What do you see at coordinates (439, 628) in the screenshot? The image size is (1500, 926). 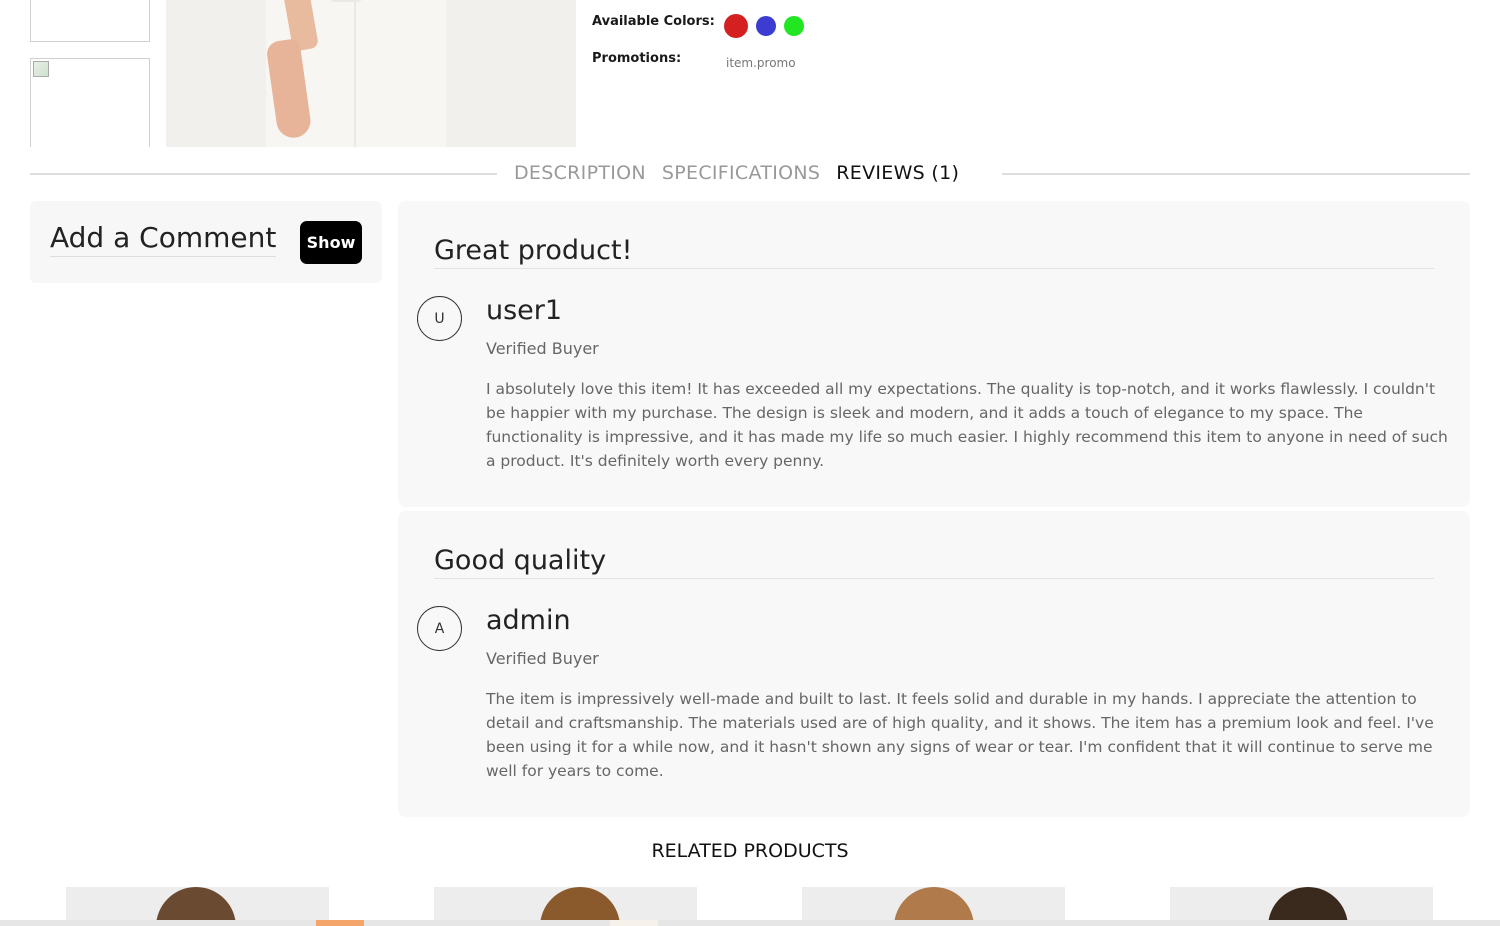 I see `avatar: A` at bounding box center [439, 628].